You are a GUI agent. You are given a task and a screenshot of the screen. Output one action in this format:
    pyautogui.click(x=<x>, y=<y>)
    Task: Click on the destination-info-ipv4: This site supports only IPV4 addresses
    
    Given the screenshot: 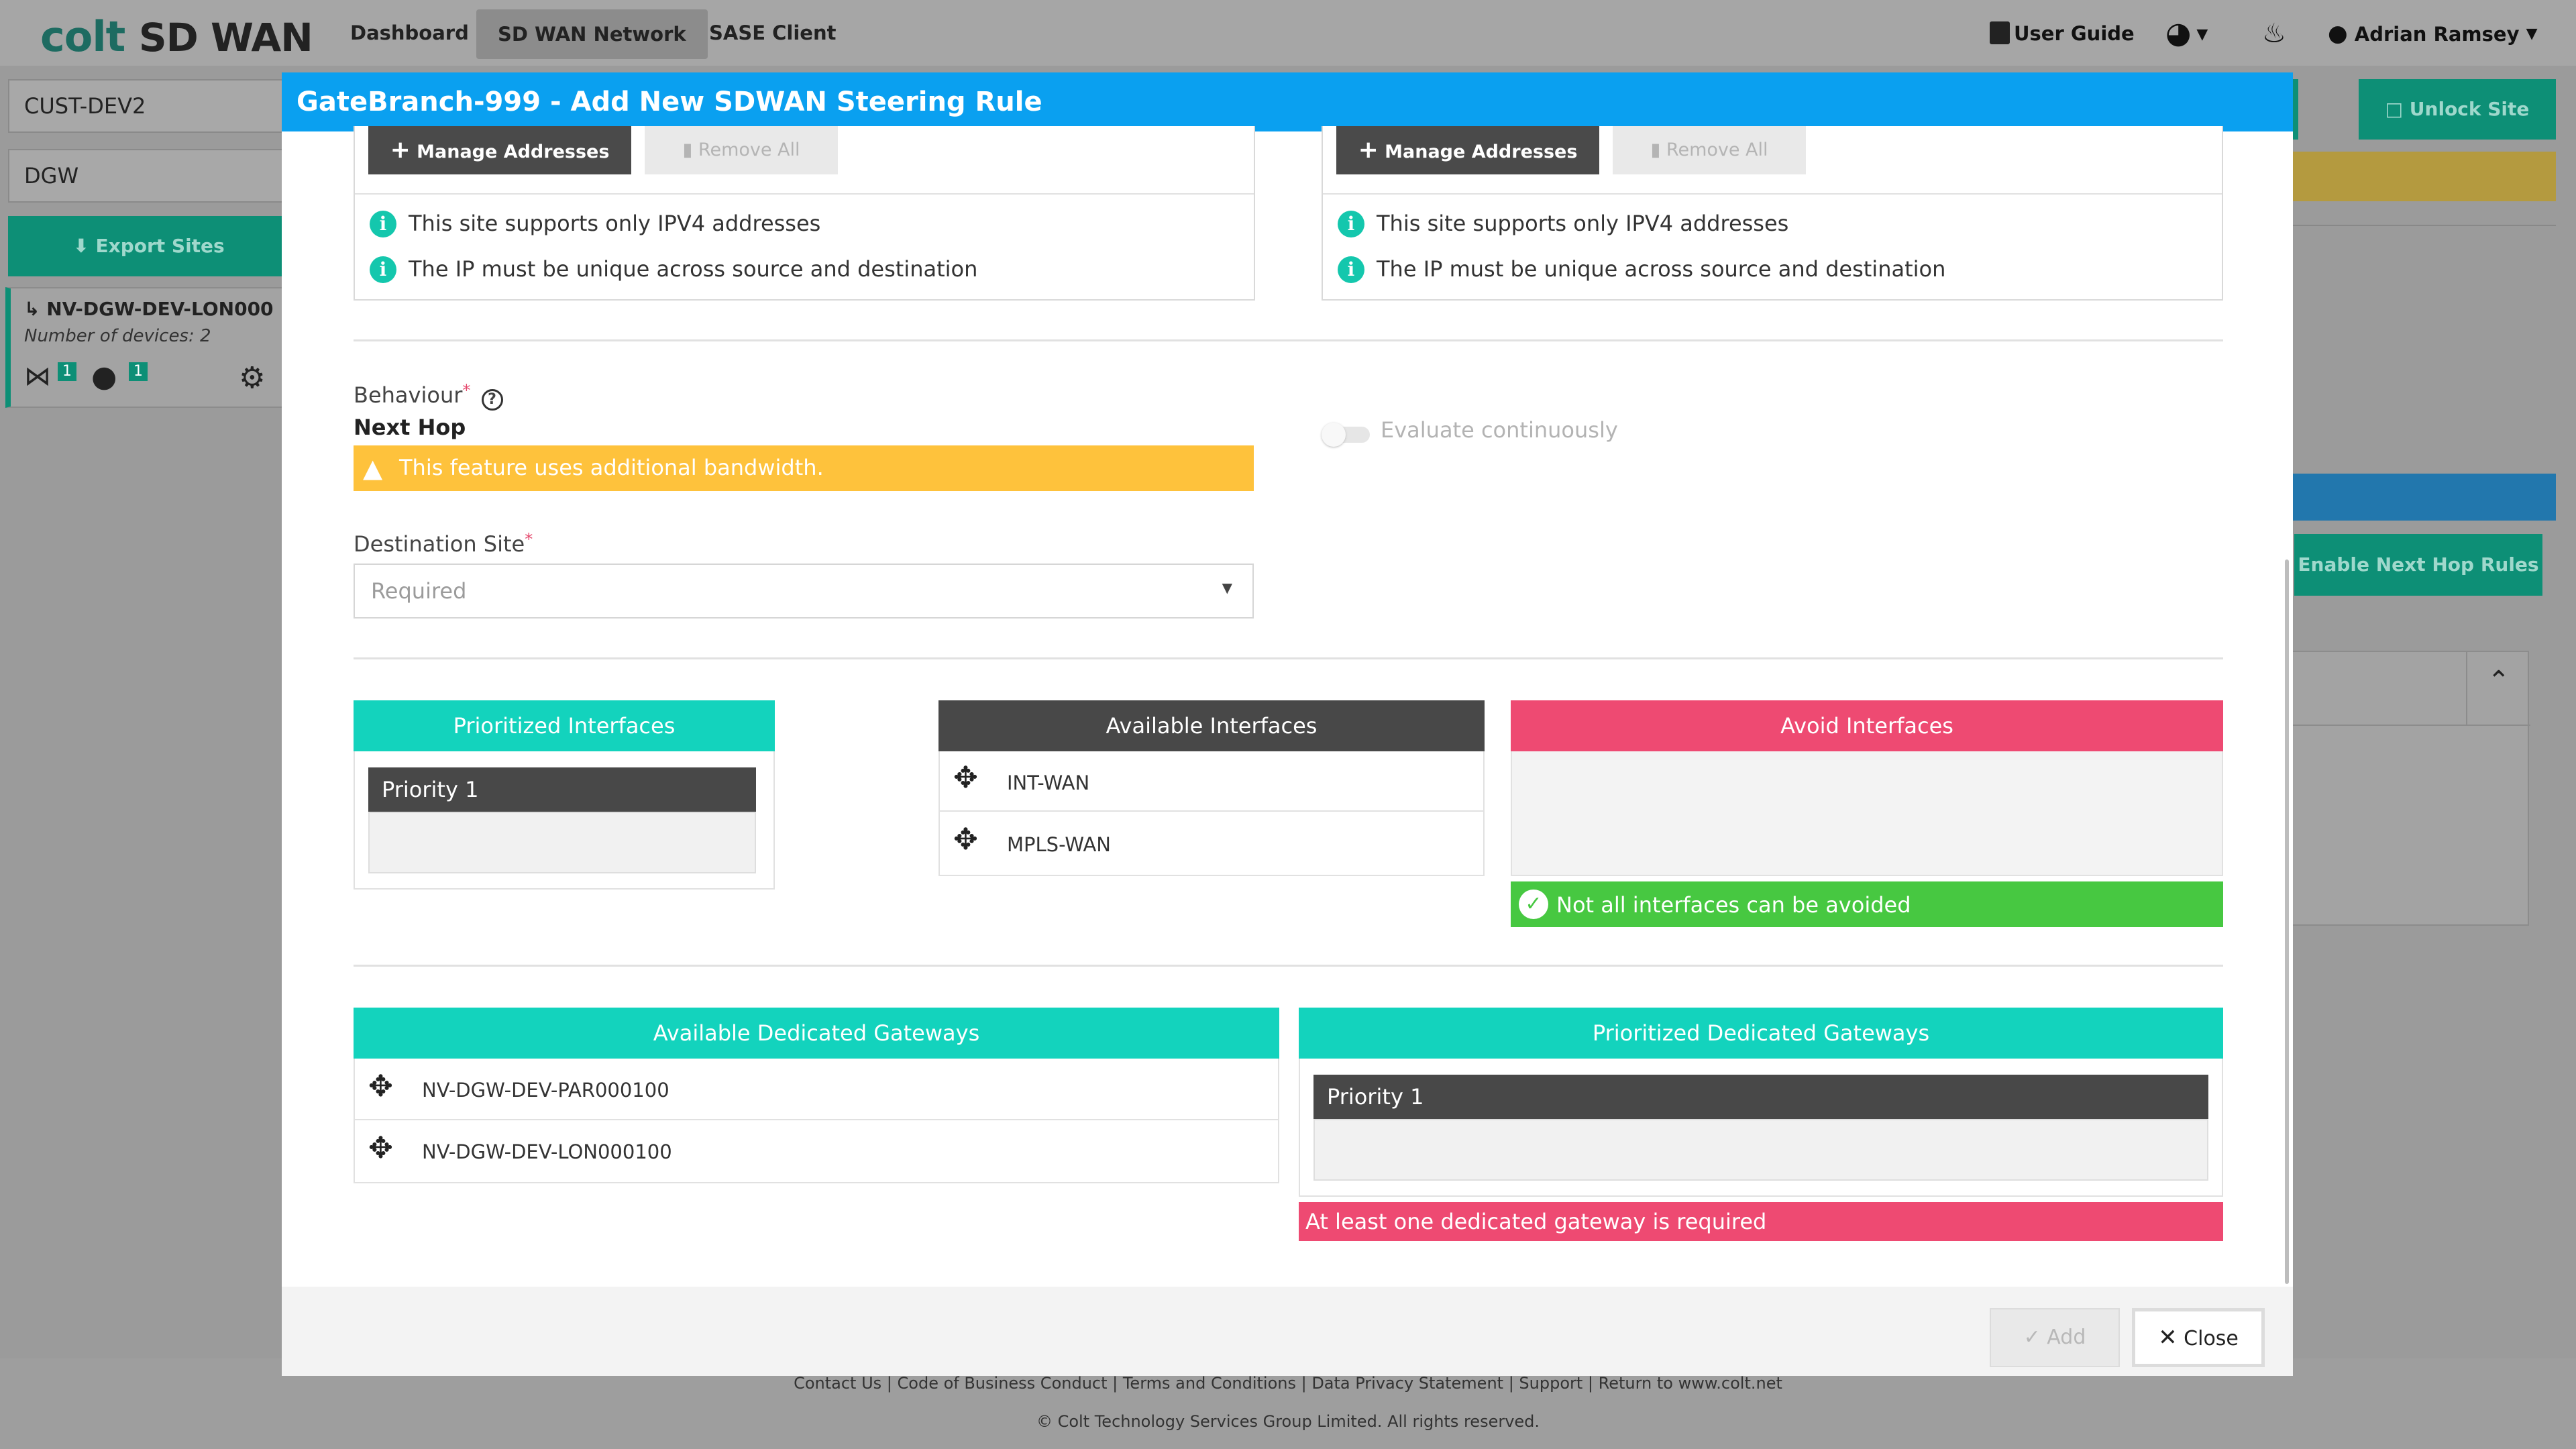 What is the action you would take?
    pyautogui.click(x=1583, y=223)
    